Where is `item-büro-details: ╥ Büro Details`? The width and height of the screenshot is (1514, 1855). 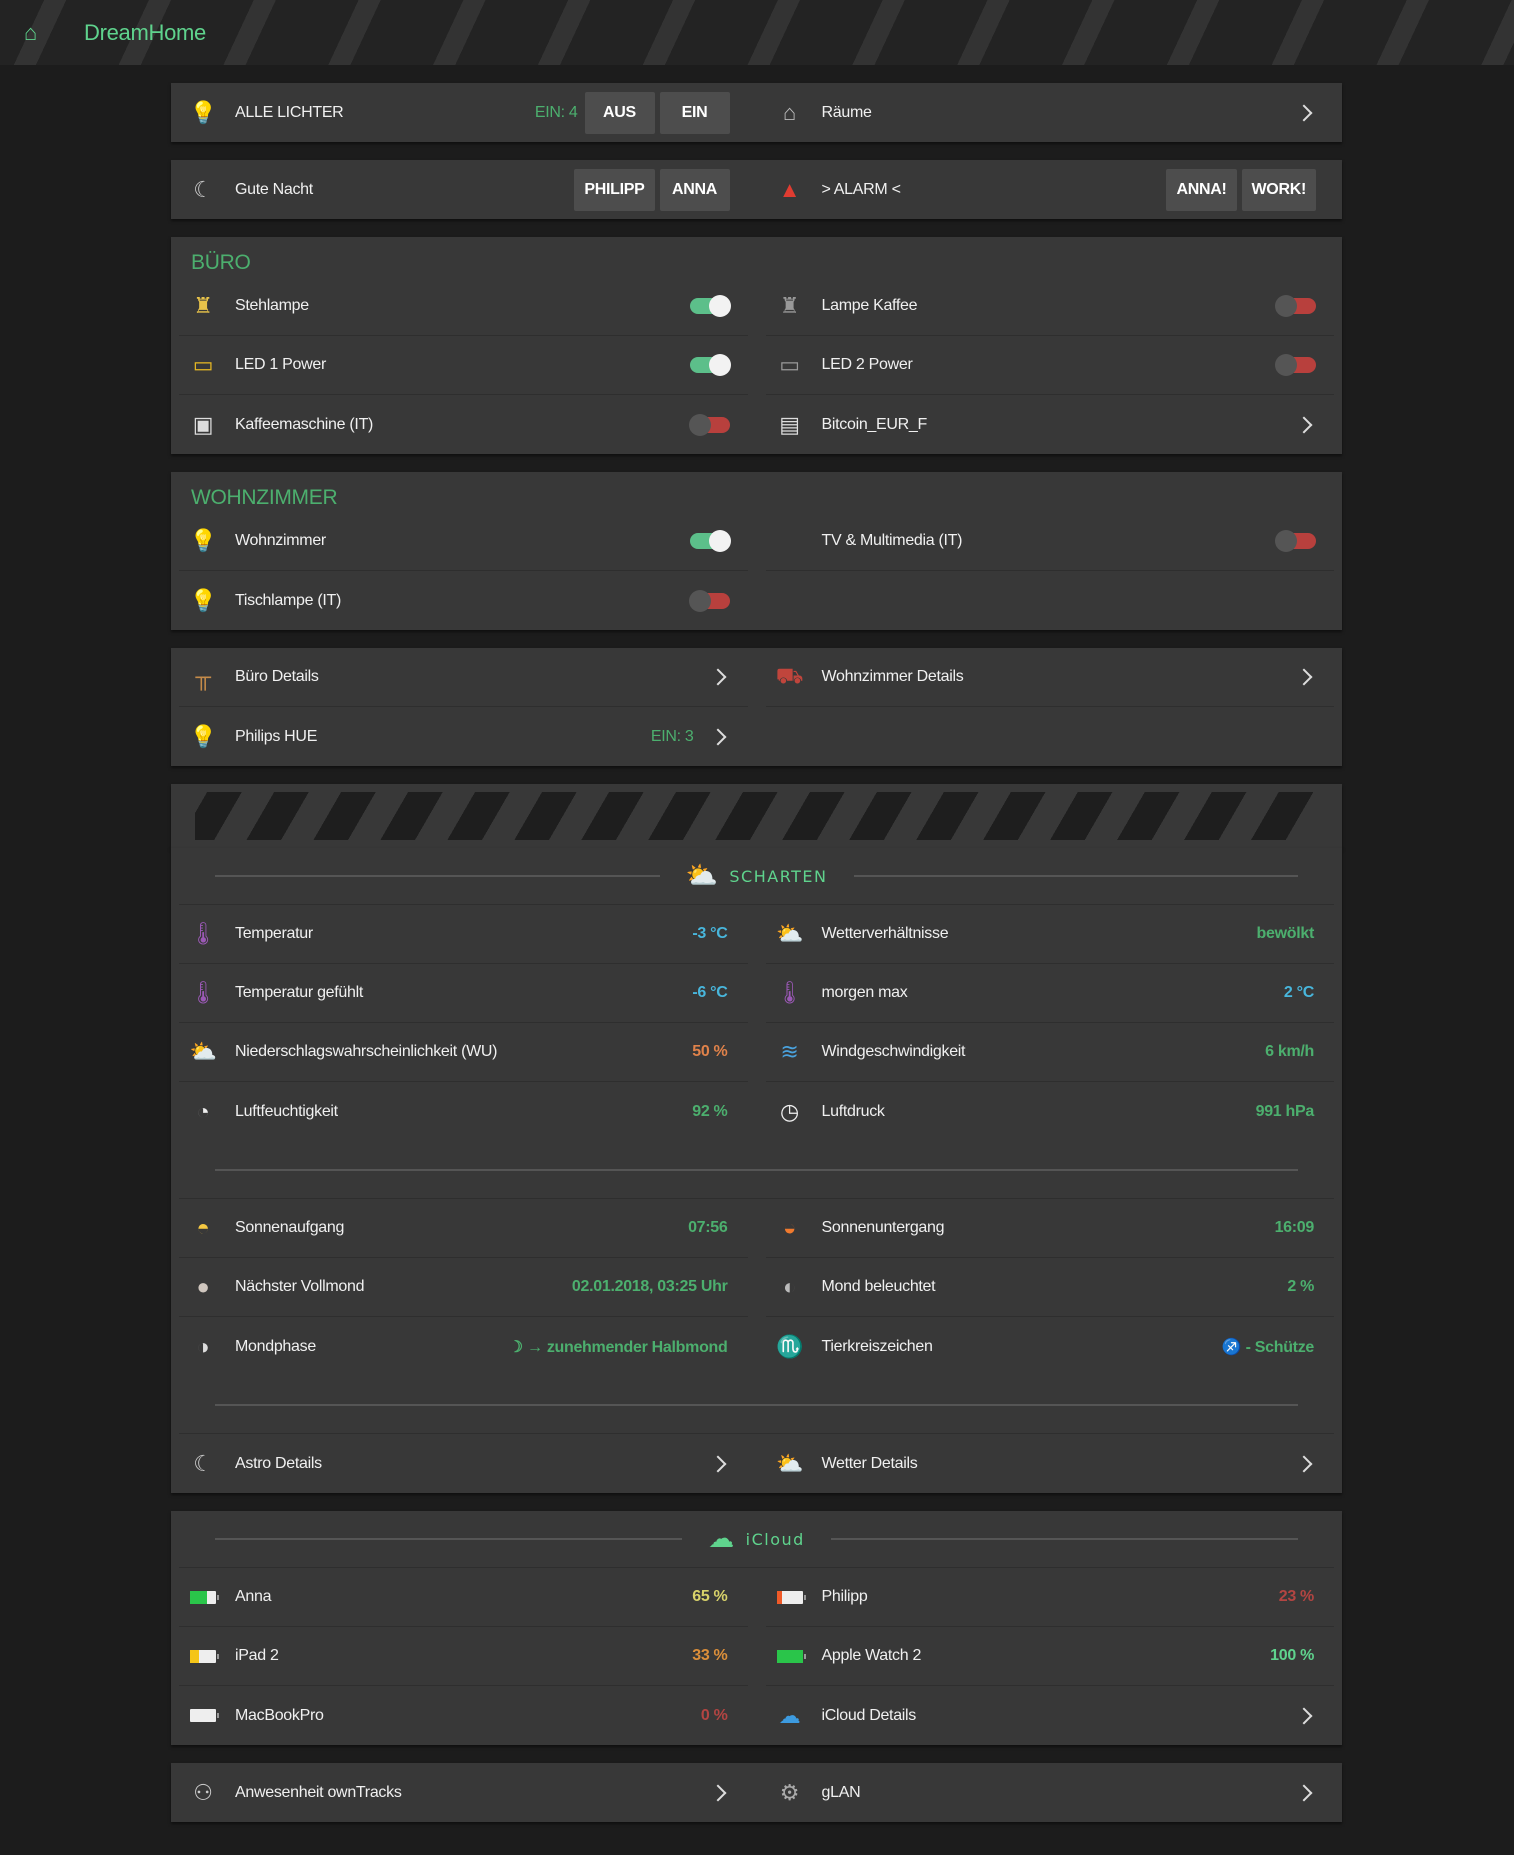
item-büro-details: ╥ Büro Details is located at coordinates (463, 677).